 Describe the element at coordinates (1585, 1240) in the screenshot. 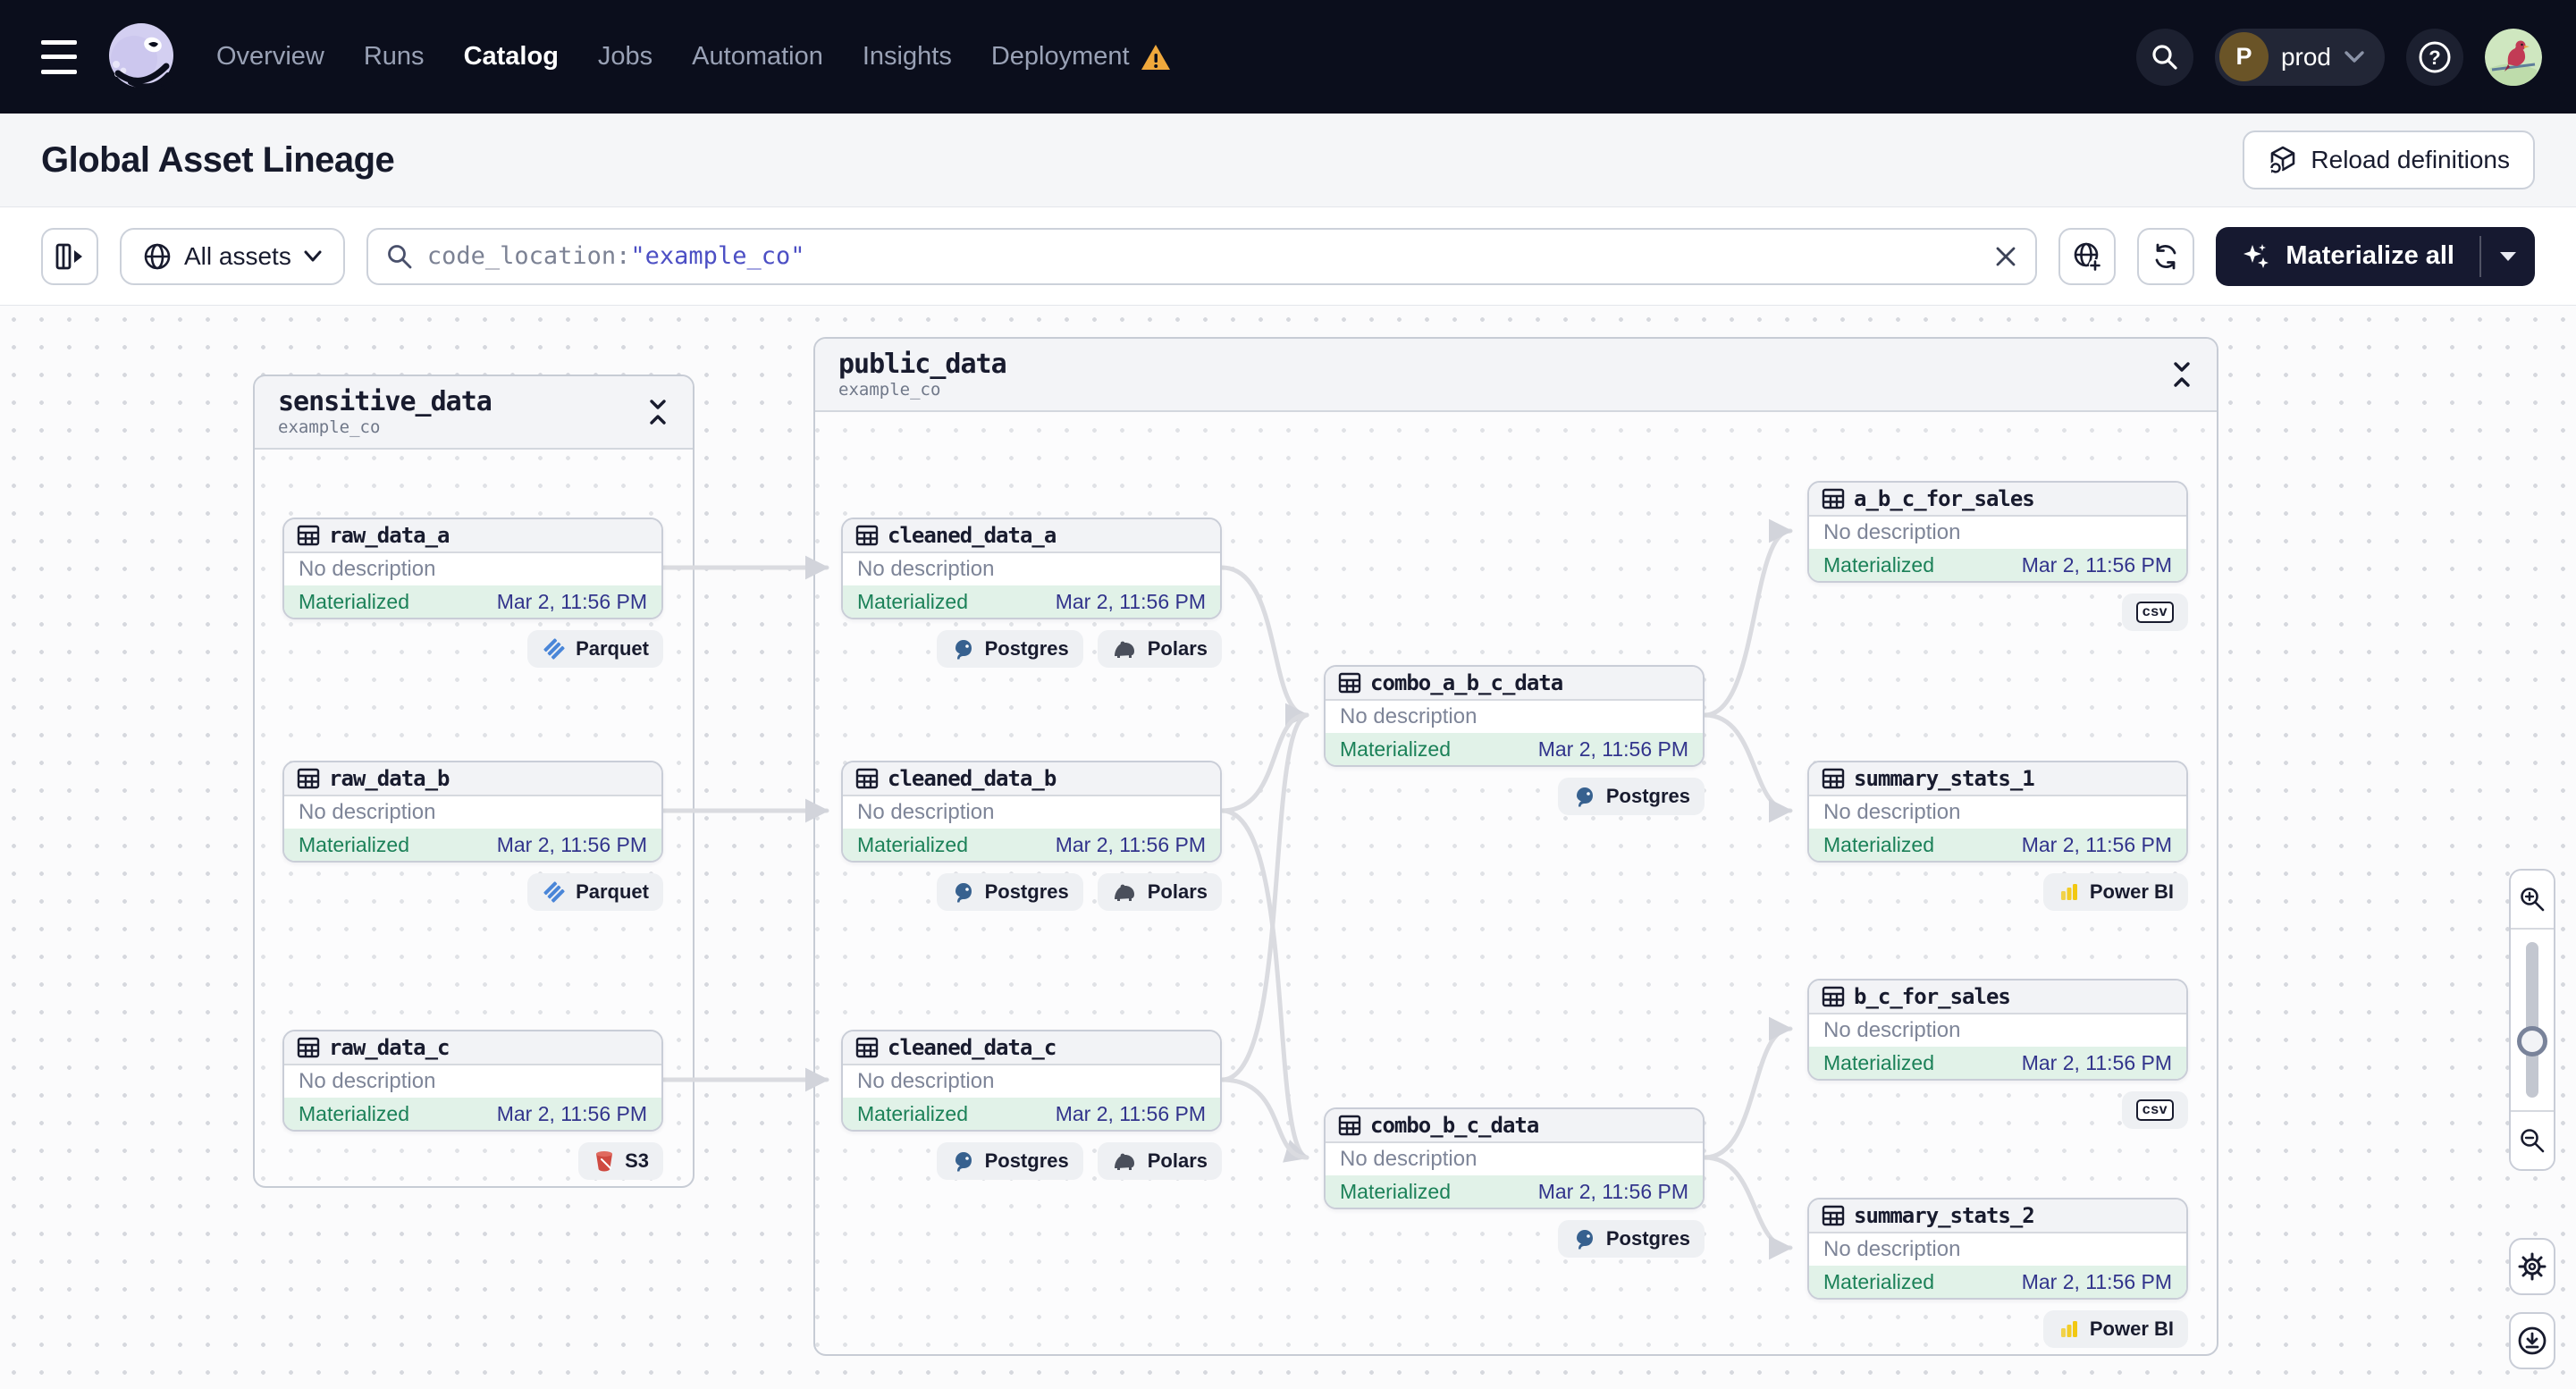

I see `postgres-icon` at that location.